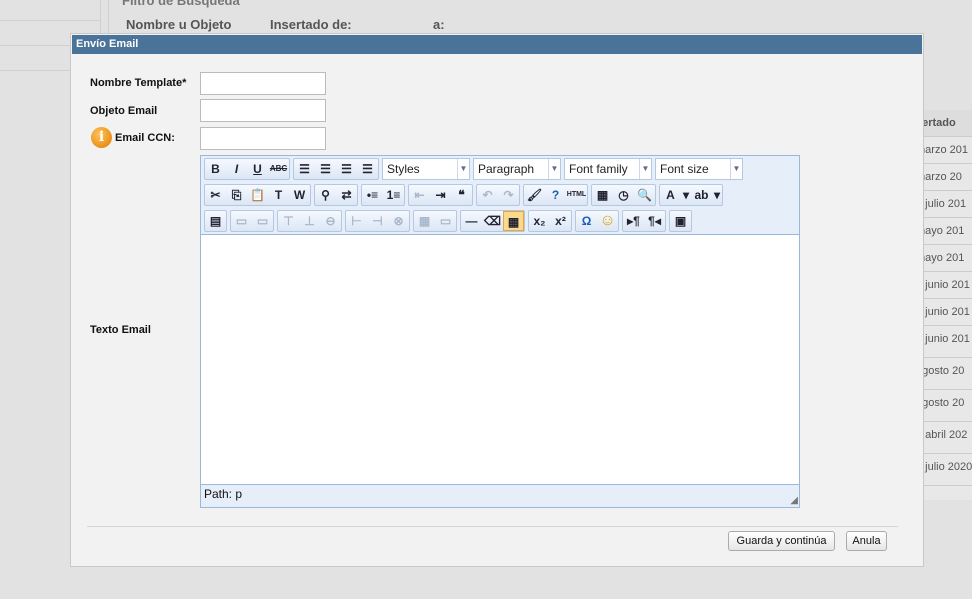 The height and width of the screenshot is (599, 972). What do you see at coordinates (506, 169) in the screenshot?
I see `select-value: Paragraph` at bounding box center [506, 169].